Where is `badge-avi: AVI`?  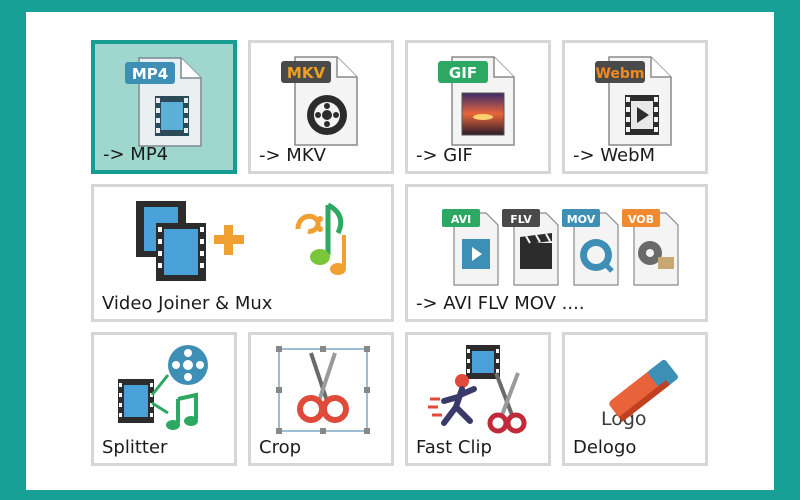
badge-avi: AVI is located at coordinates (461, 219).